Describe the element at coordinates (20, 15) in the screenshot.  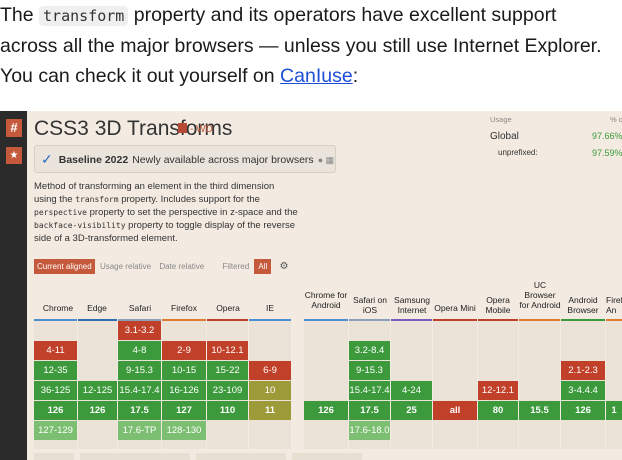
I see `text: The` at that location.